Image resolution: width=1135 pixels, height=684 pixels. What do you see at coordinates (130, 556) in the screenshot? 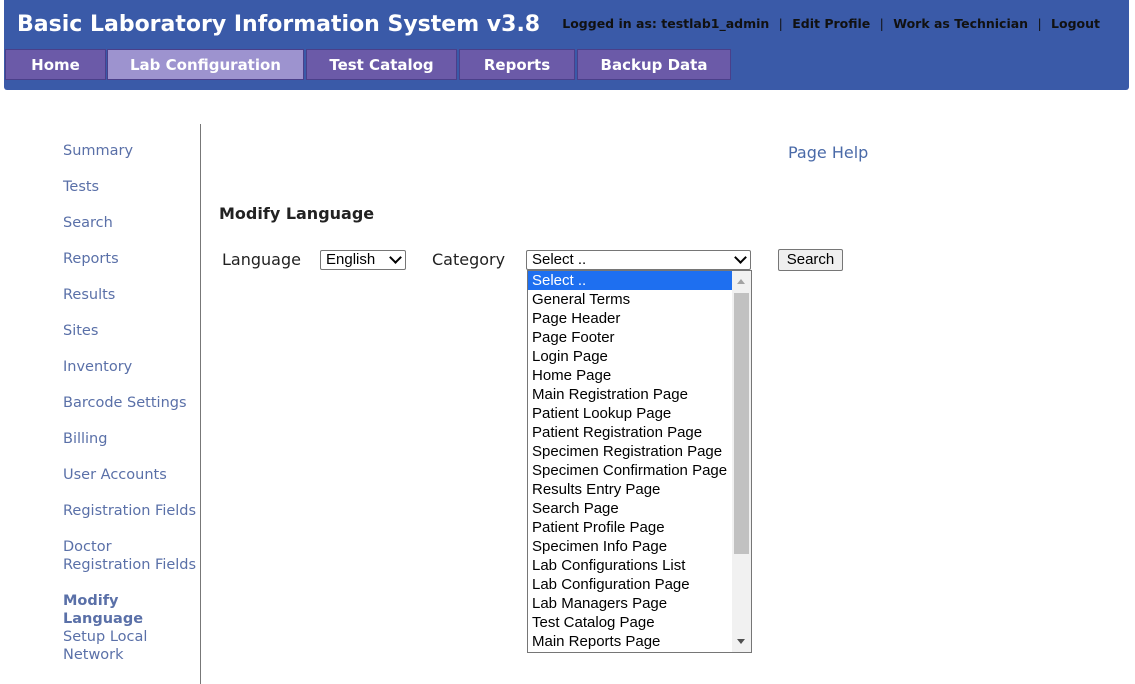
I see `sidebar-item-doctor-registration-fields: Doctor Registration Fields` at bounding box center [130, 556].